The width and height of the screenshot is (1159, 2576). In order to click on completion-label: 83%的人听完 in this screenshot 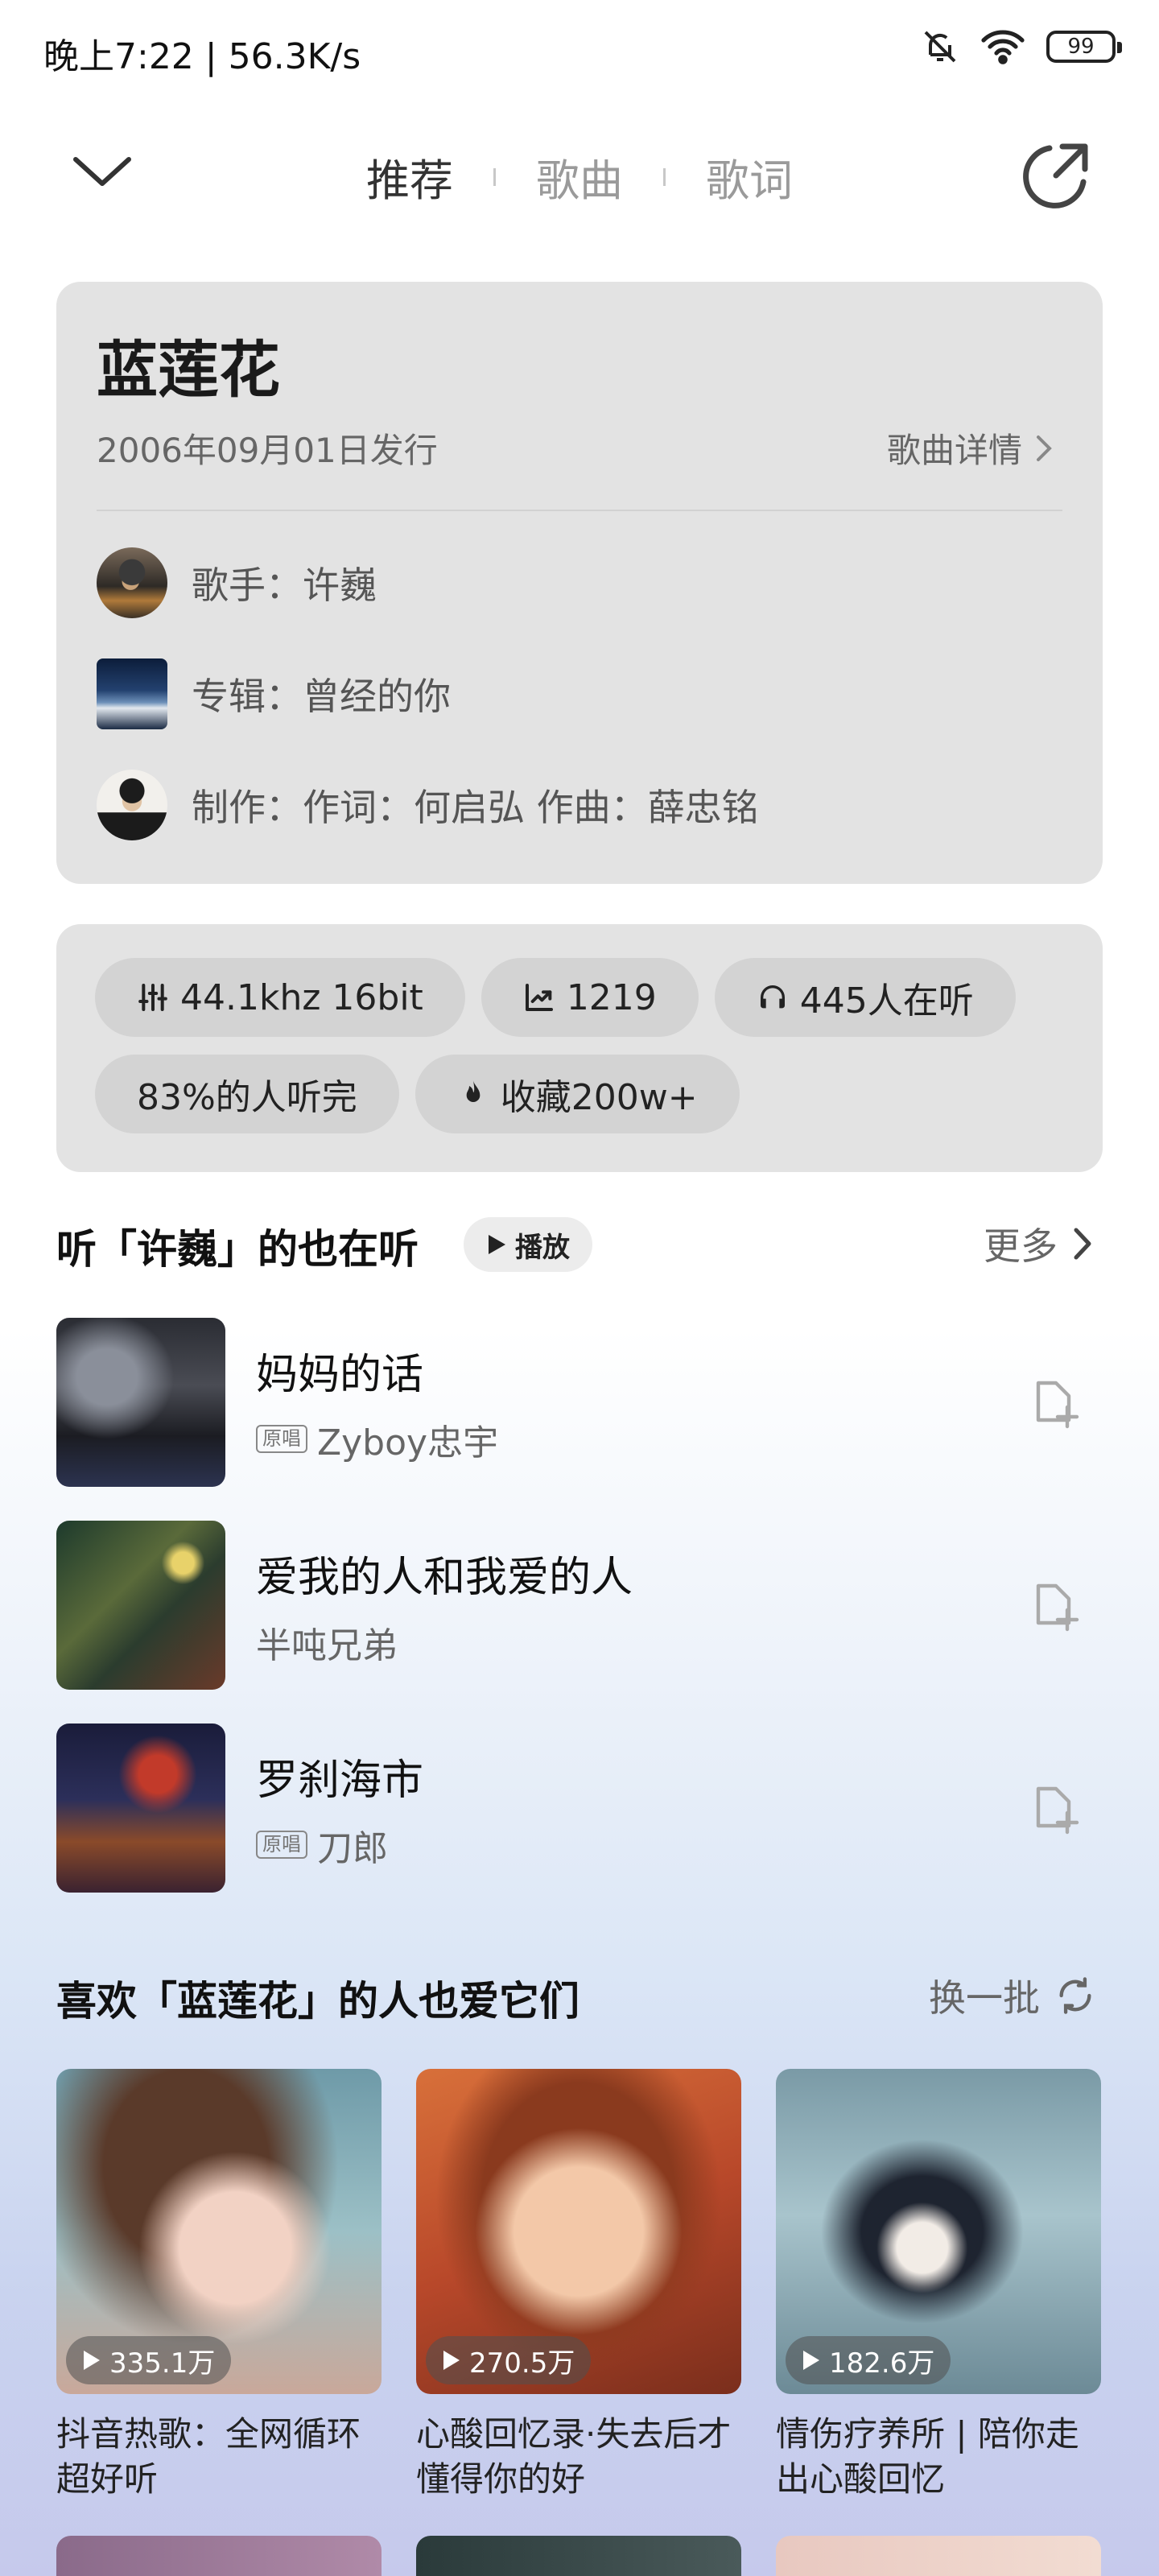, I will do `click(247, 1097)`.